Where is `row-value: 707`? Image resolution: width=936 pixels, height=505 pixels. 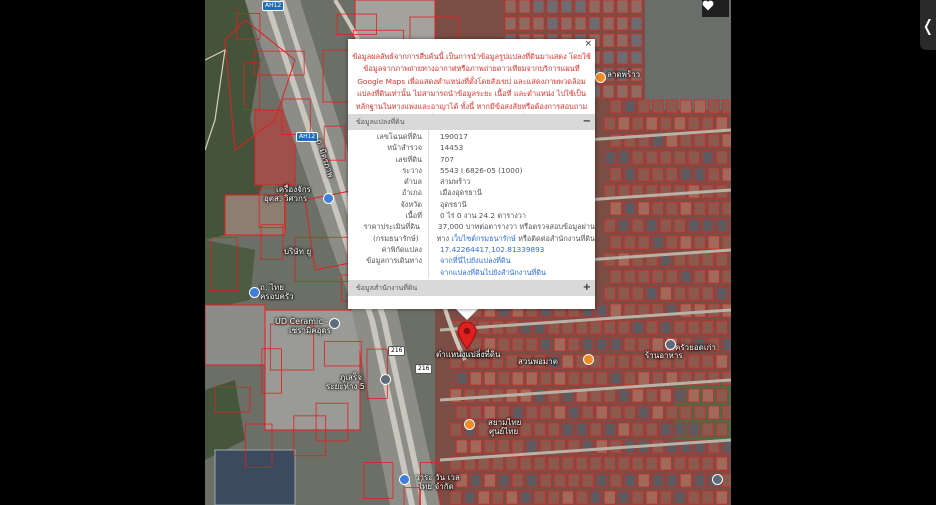 row-value: 707 is located at coordinates (447, 159).